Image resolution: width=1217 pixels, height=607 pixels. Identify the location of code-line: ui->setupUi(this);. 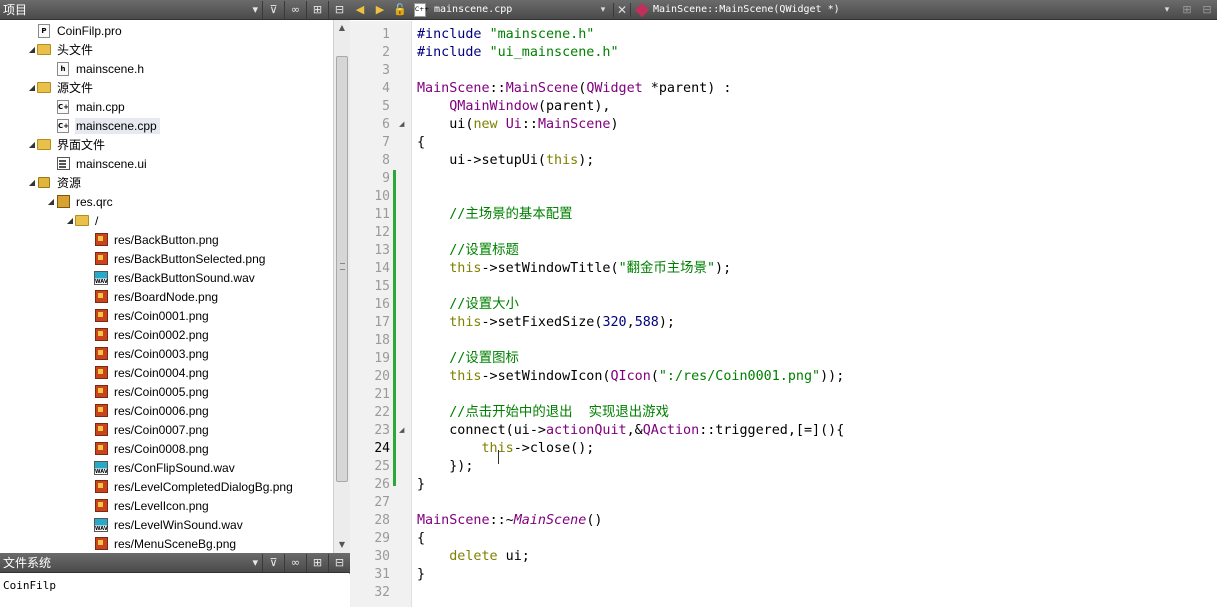
(505, 161).